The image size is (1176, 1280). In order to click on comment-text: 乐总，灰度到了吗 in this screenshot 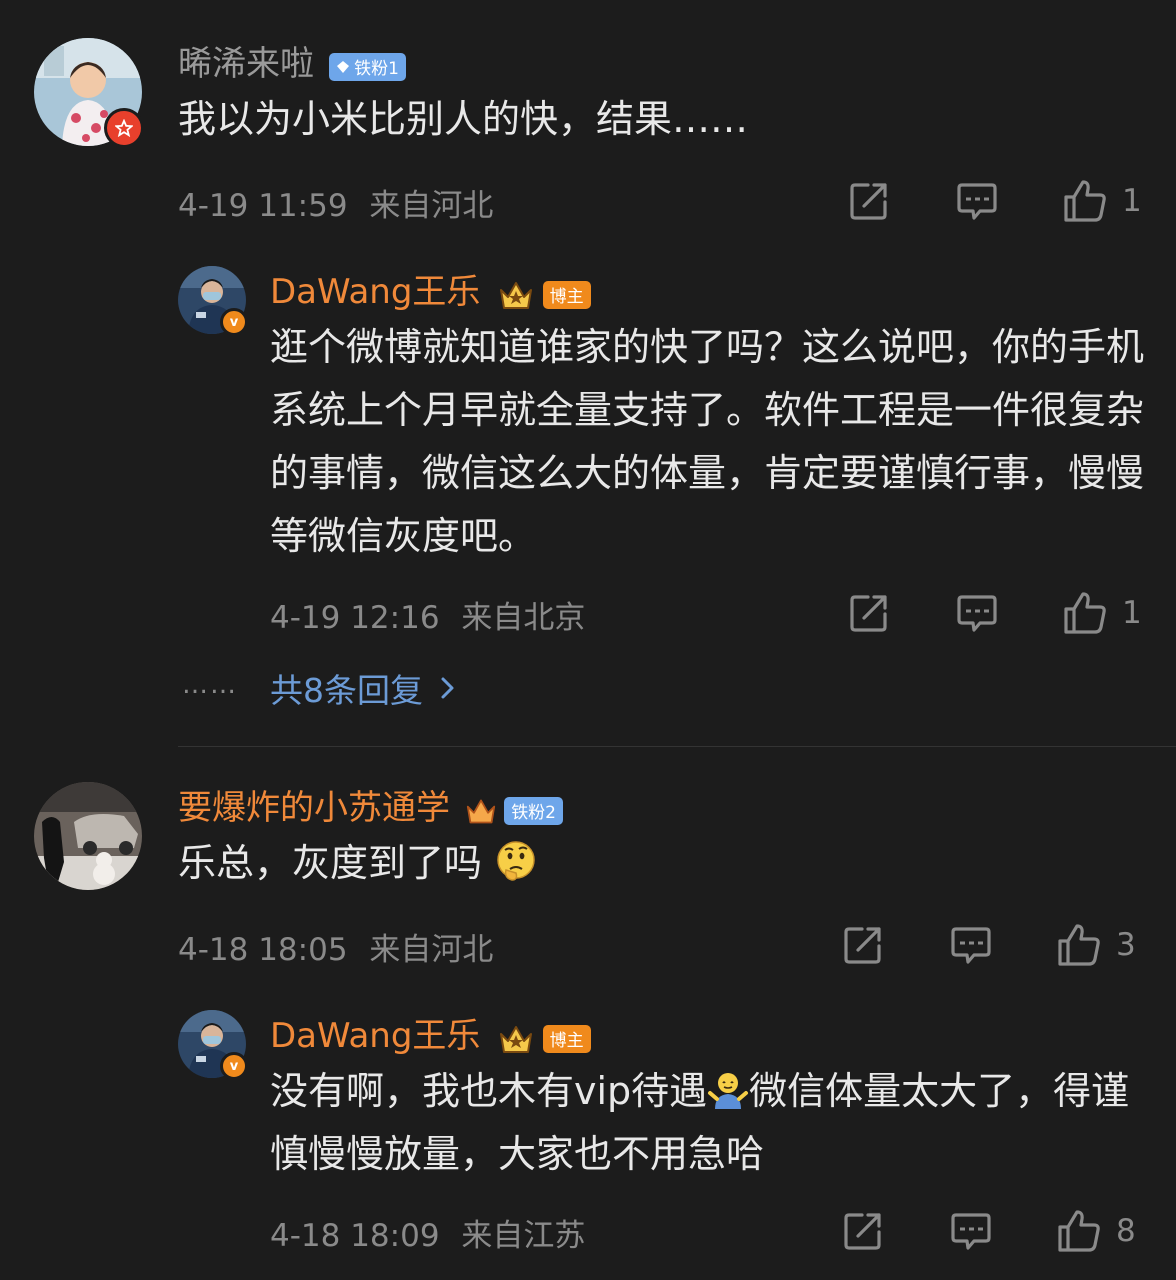, I will do `click(658, 863)`.